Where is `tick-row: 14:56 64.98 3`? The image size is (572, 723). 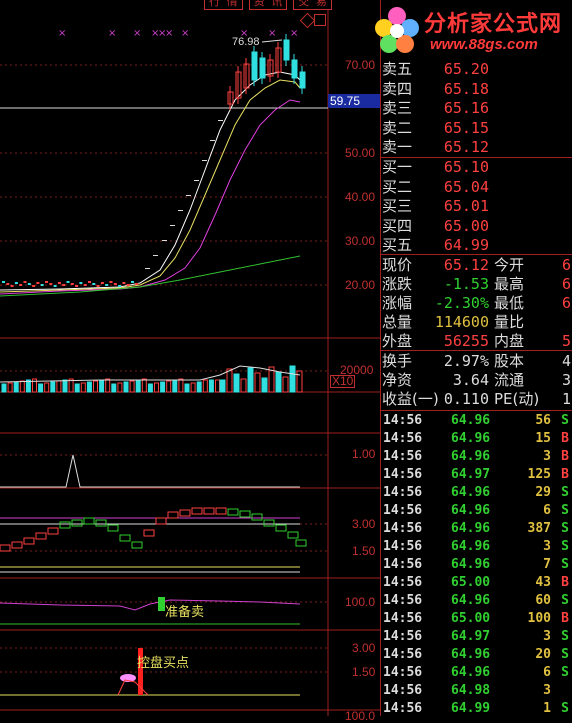
tick-row: 14:56 64.98 3 is located at coordinates (476, 691).